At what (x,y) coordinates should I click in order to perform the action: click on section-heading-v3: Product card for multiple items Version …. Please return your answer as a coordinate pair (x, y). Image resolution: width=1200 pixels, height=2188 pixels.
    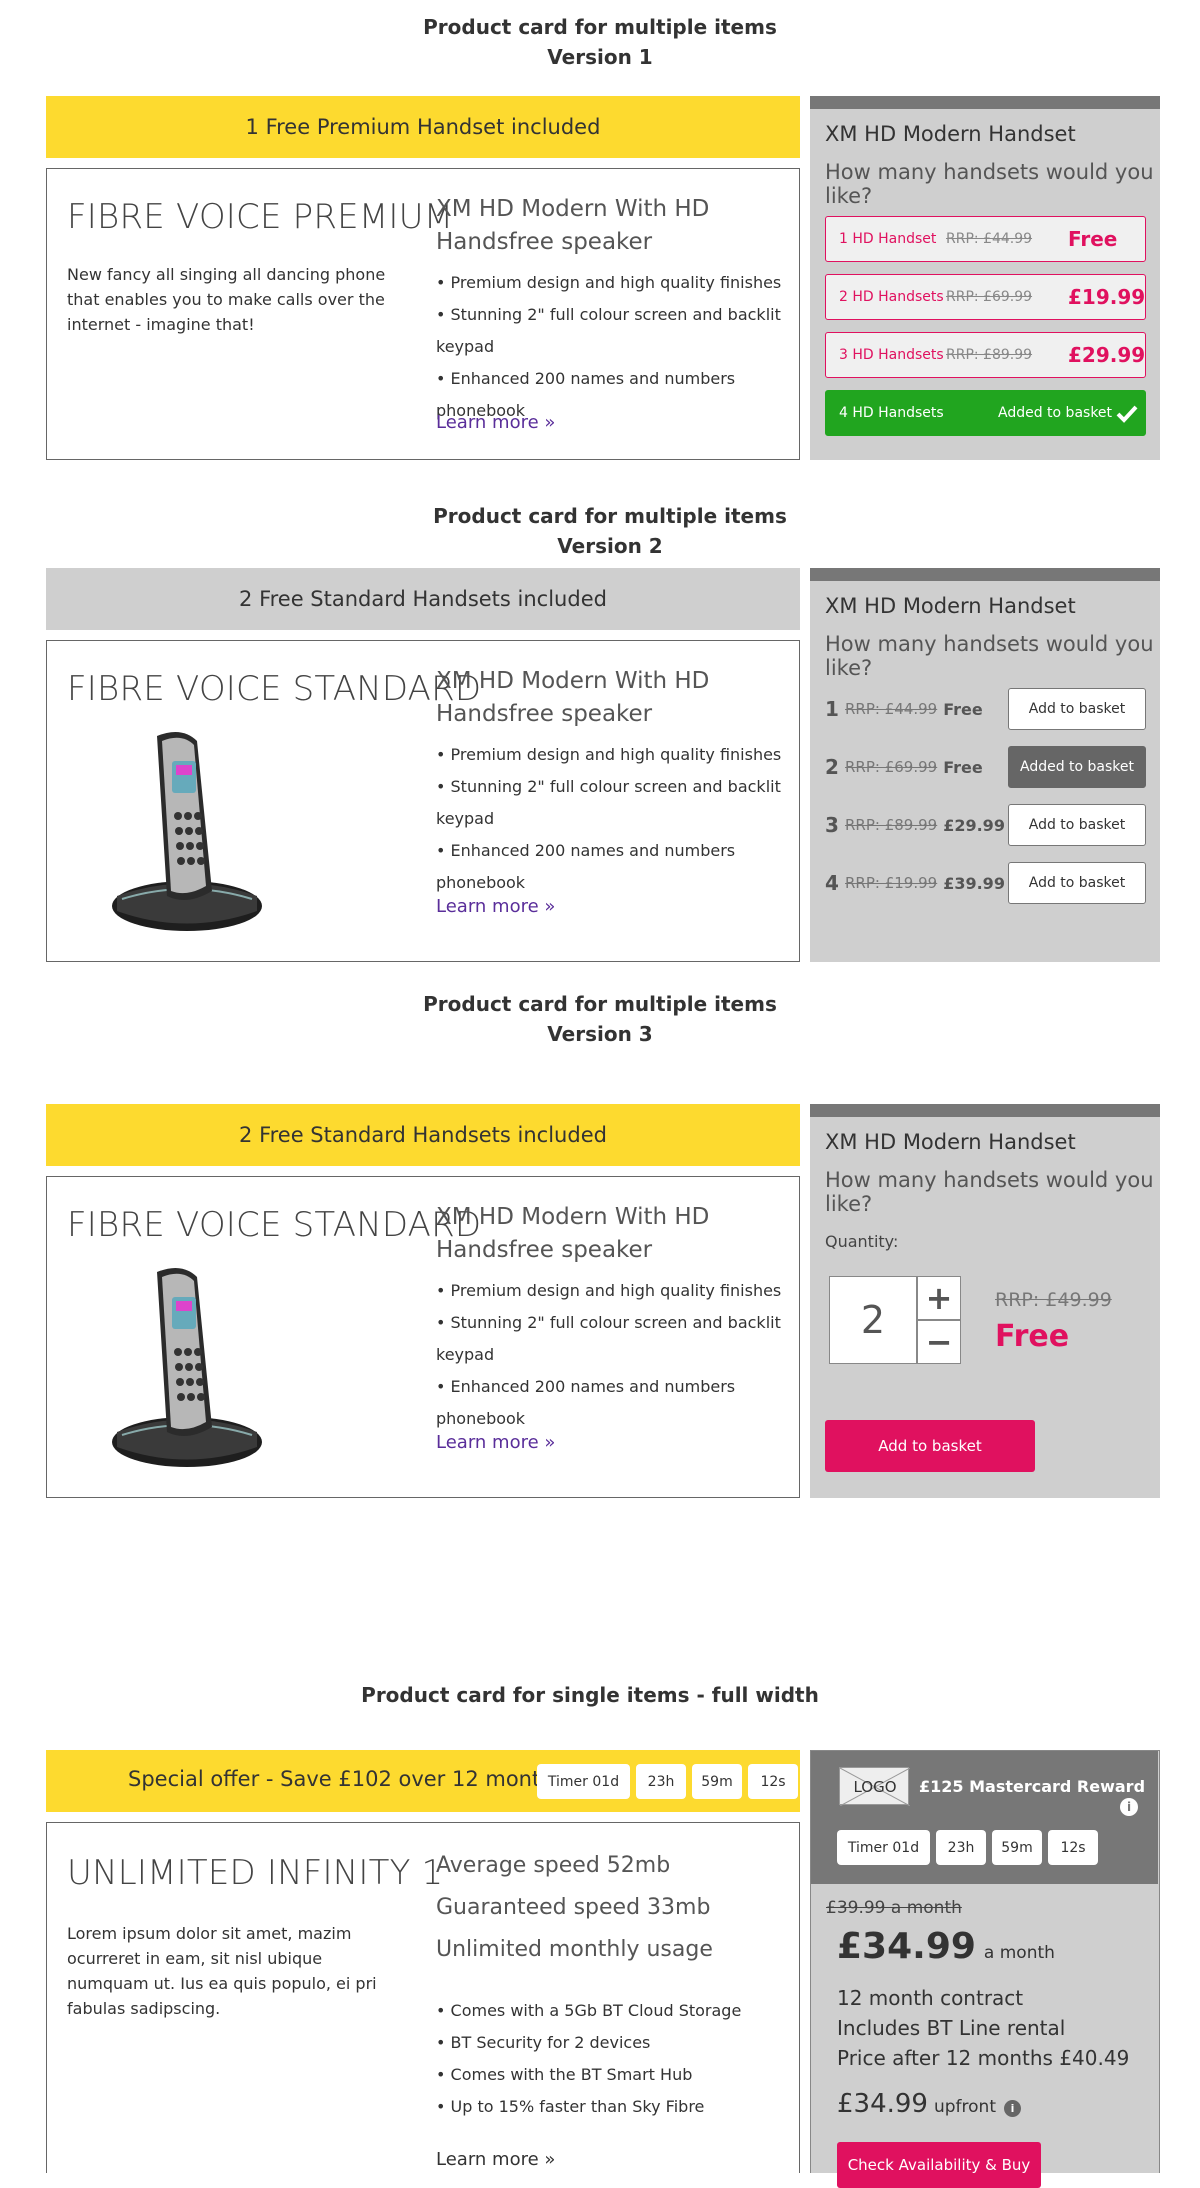
    Looking at the image, I should click on (600, 1019).